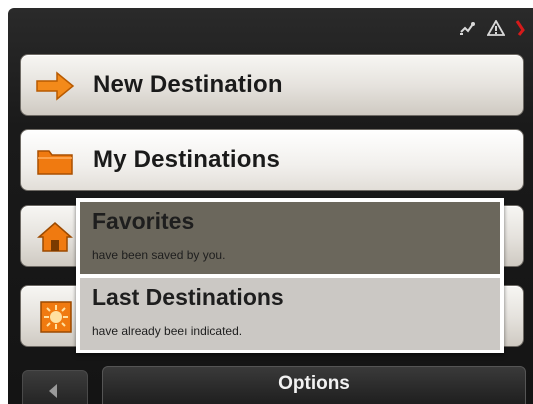 Image resolution: width=533 pixels, height=404 pixels. I want to click on new-destination-label: New Destination, so click(188, 84).